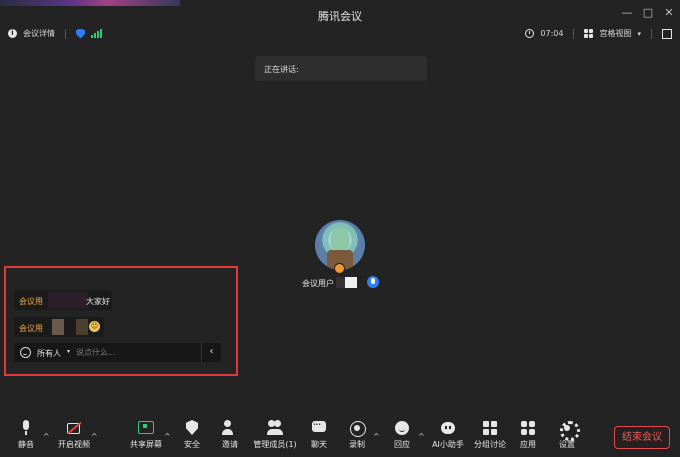 This screenshot has width=680, height=457. I want to click on ai-assistant-icon, so click(448, 428).